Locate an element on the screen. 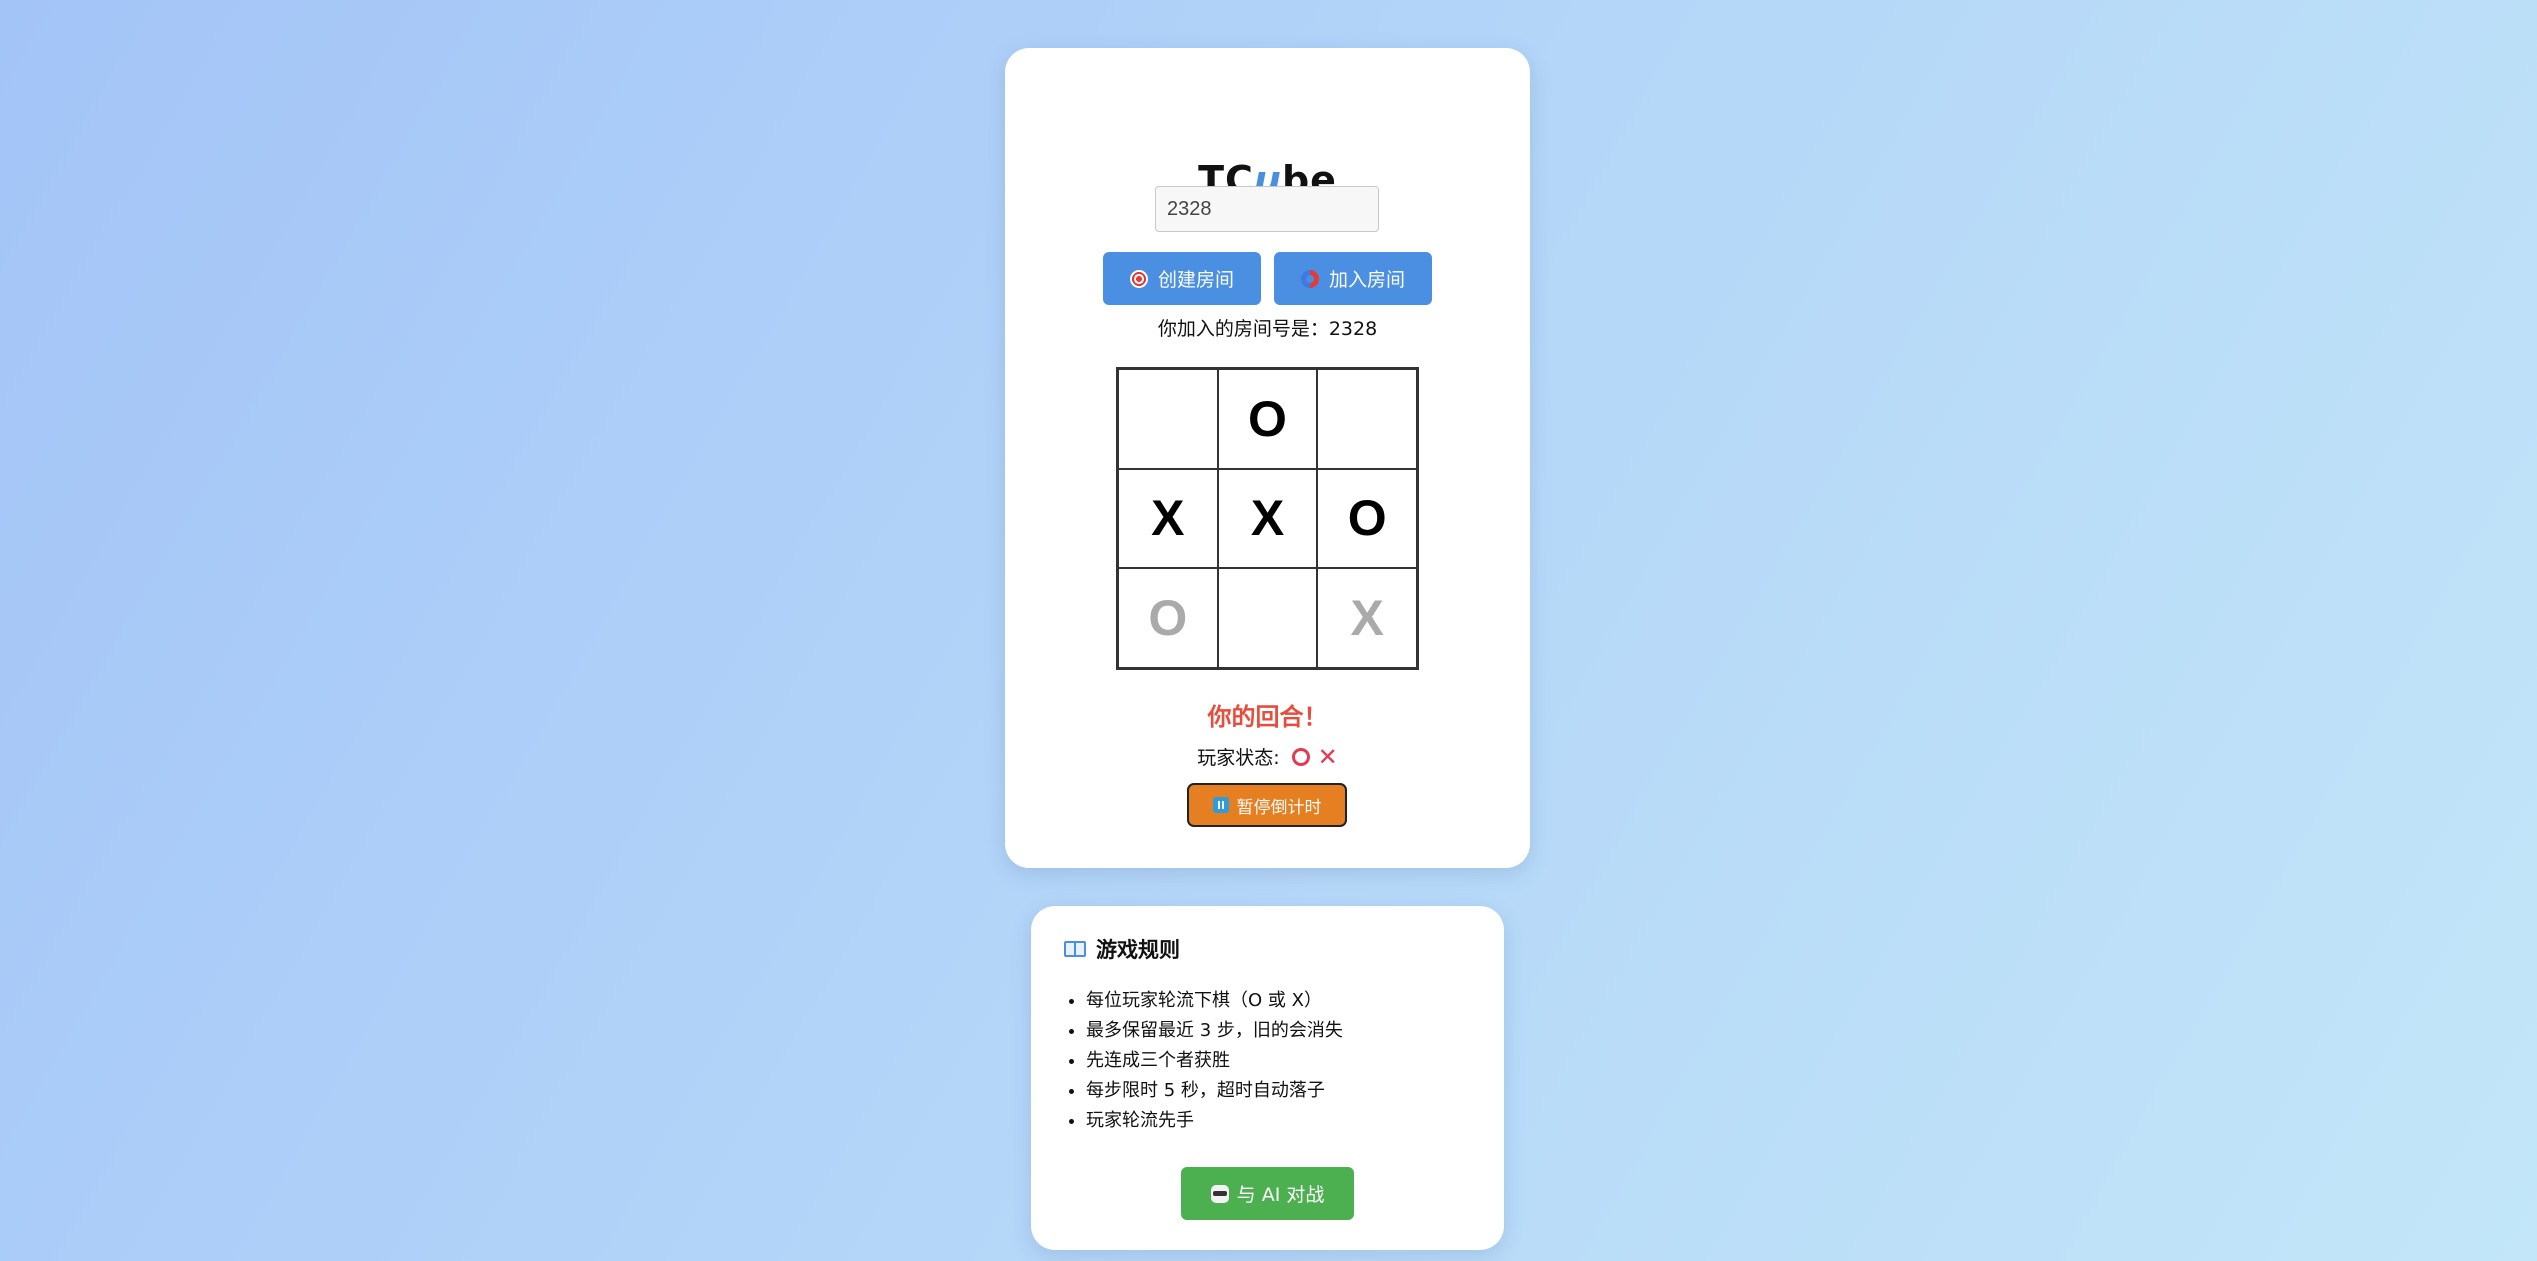  create-room-label: 创建房间 is located at coordinates (1195, 280).